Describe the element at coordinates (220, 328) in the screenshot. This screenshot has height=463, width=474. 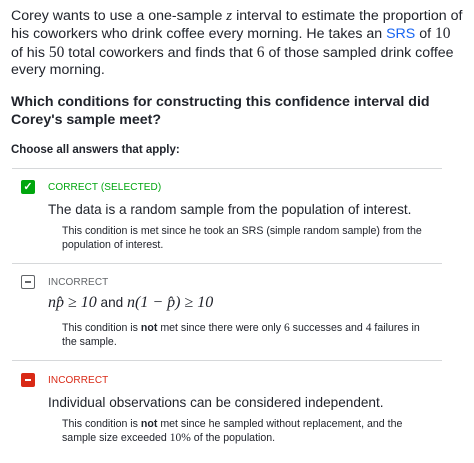
I see `explanation-part: met since there were only` at that location.